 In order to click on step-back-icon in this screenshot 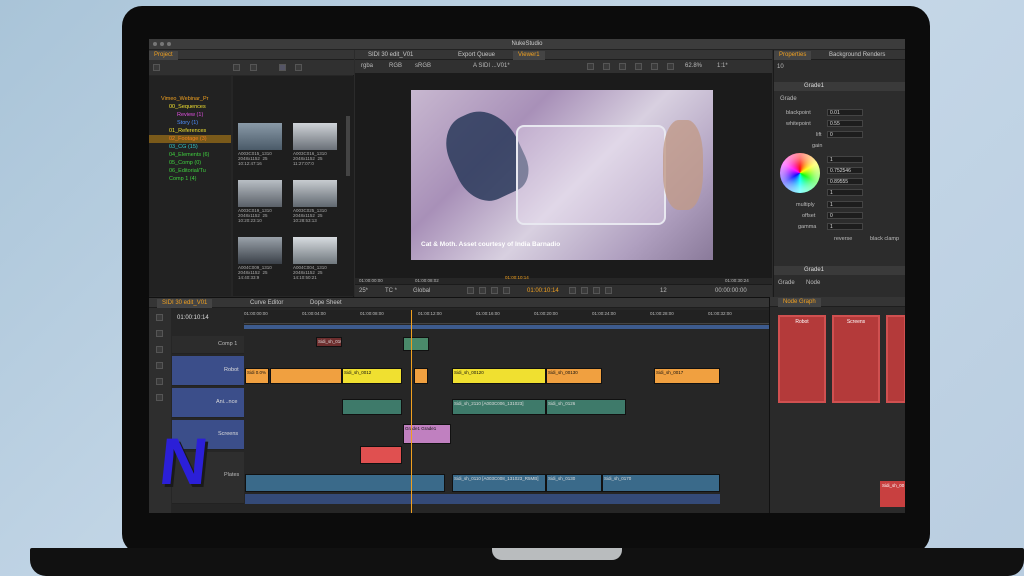, I will do `click(494, 290)`.